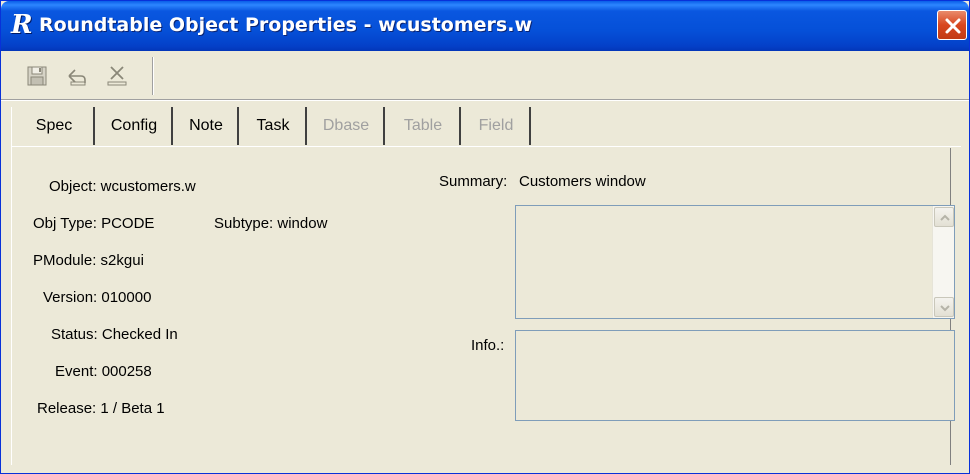 The width and height of the screenshot is (970, 474). What do you see at coordinates (114, 334) in the screenshot?
I see `status-label: Status: Checked In` at bounding box center [114, 334].